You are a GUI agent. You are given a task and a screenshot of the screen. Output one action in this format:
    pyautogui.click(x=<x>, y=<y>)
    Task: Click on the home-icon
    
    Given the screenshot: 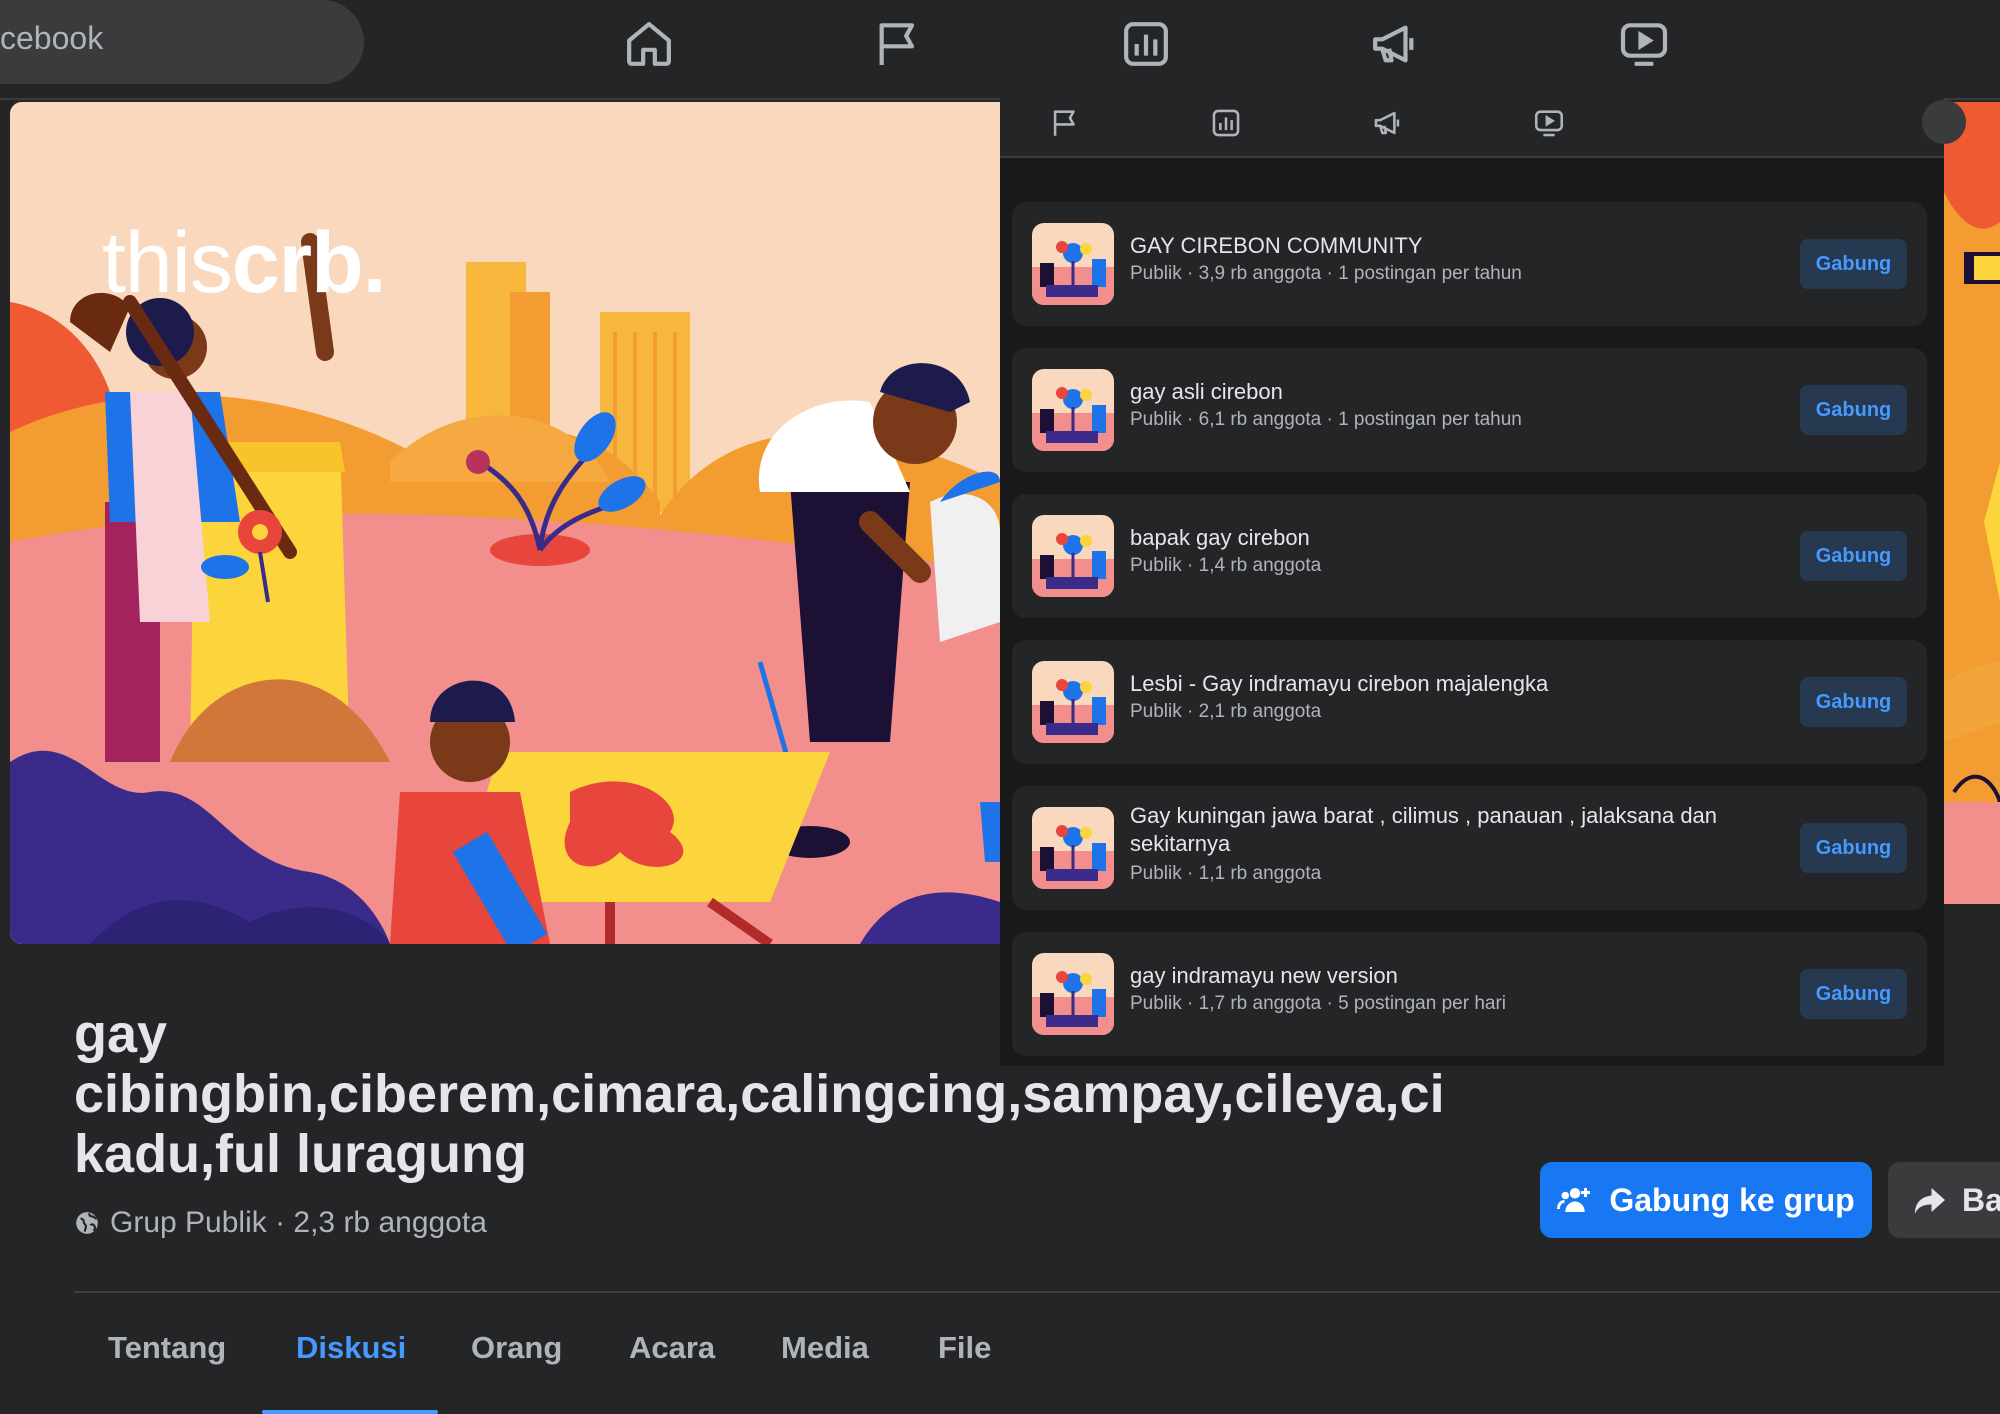 What is the action you would take?
    pyautogui.click(x=649, y=44)
    